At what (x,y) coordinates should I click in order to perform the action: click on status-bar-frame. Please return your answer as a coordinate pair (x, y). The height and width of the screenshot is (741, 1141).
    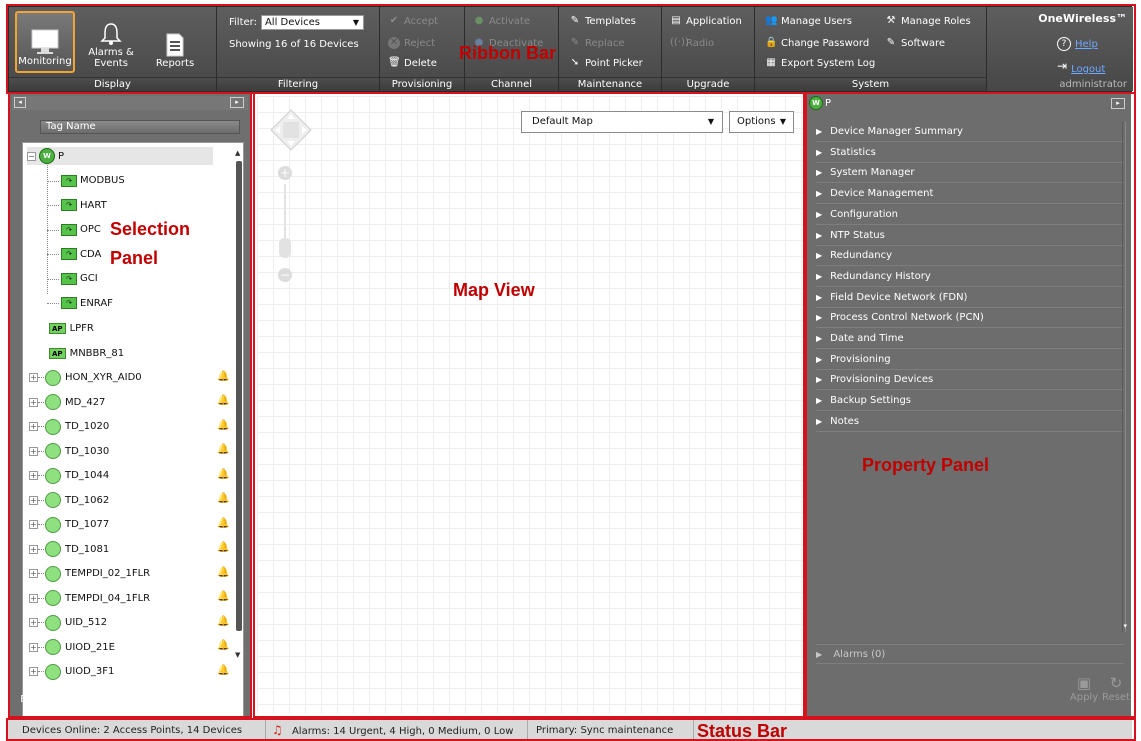
    Looking at the image, I should click on (571, 729).